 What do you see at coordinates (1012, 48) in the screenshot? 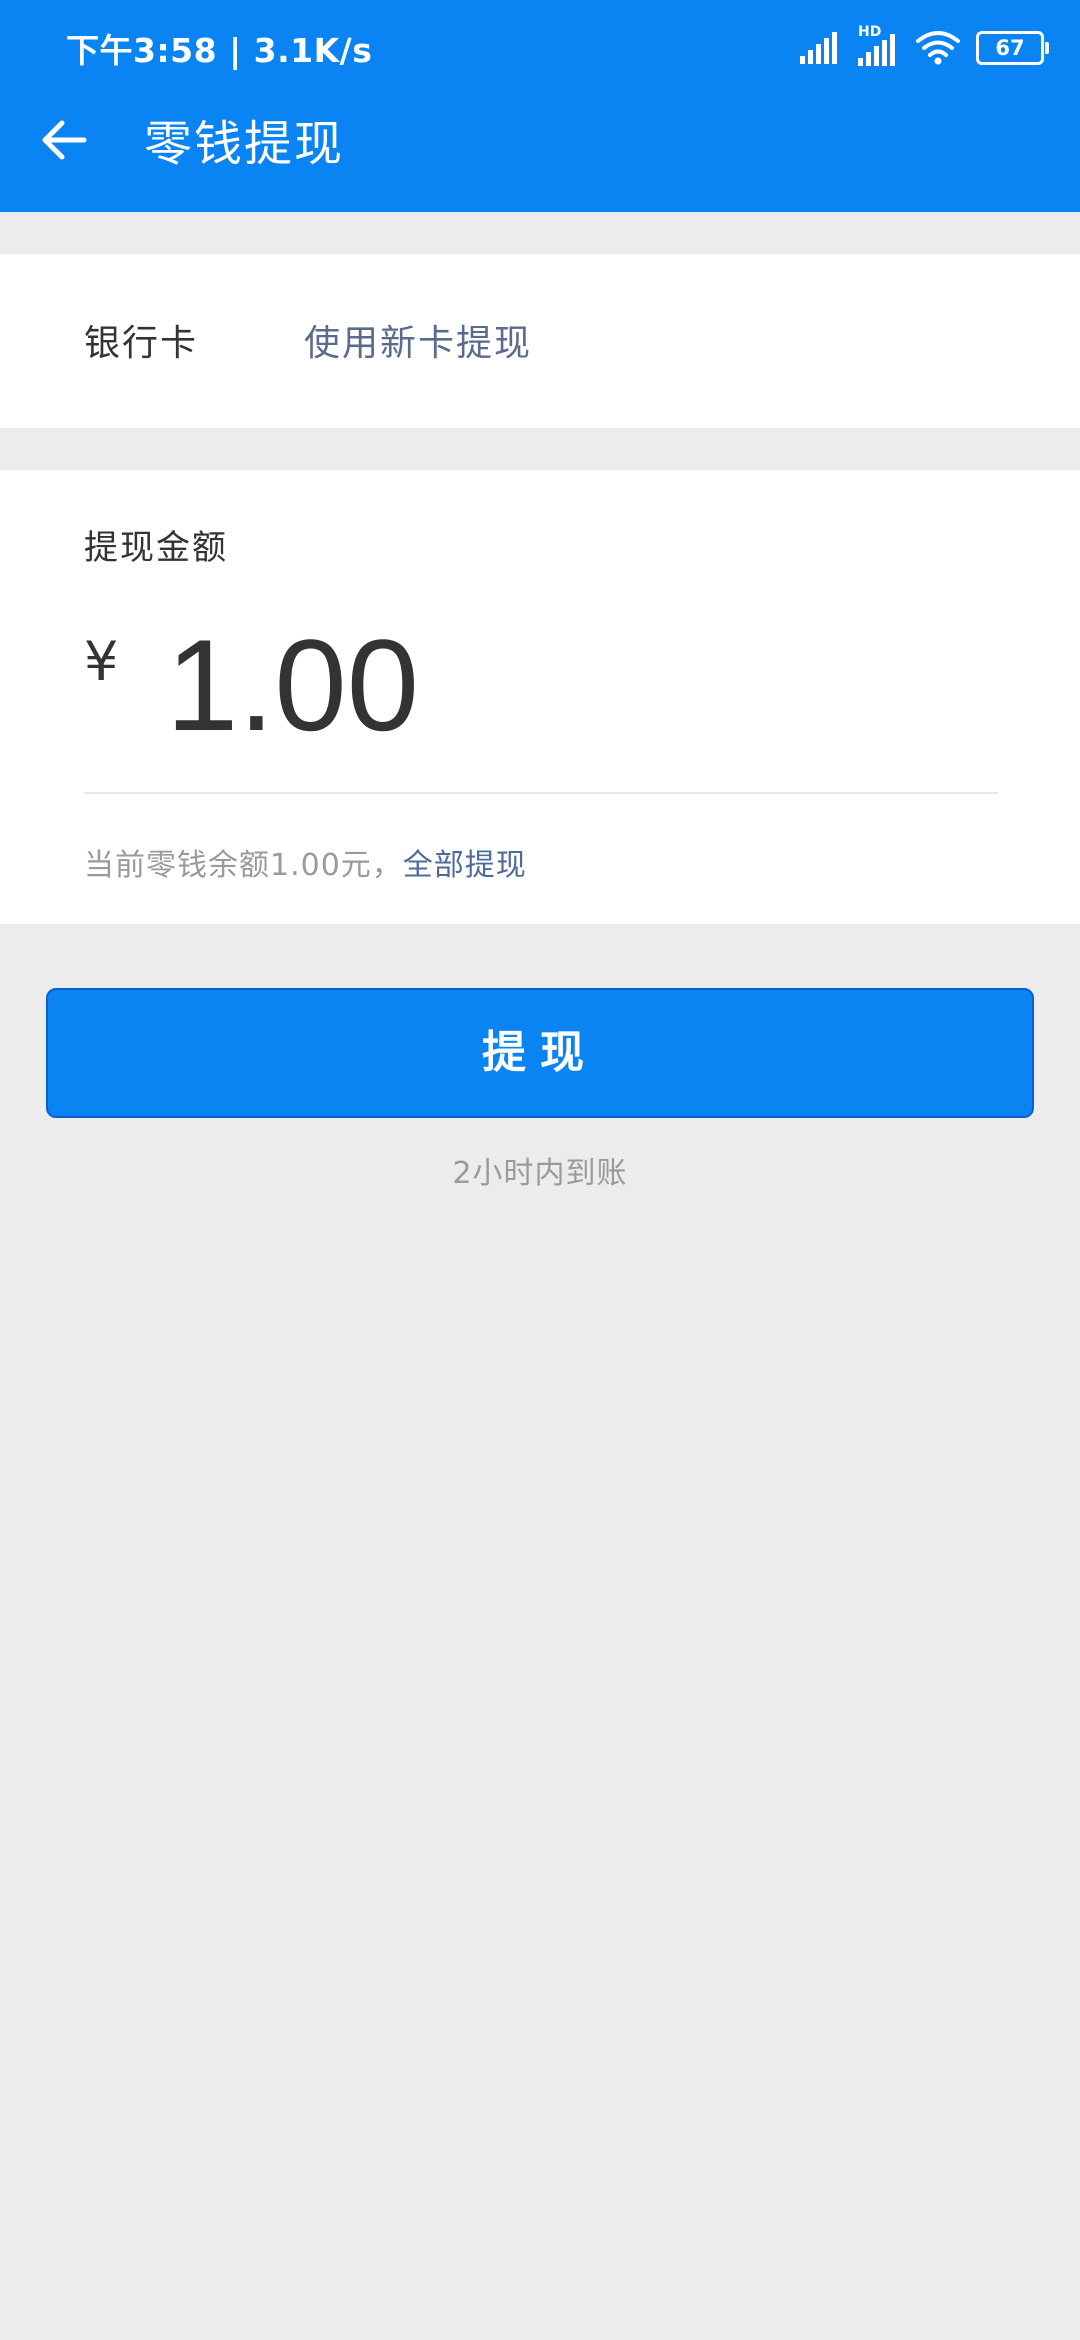
I see `battery-icon: 67` at bounding box center [1012, 48].